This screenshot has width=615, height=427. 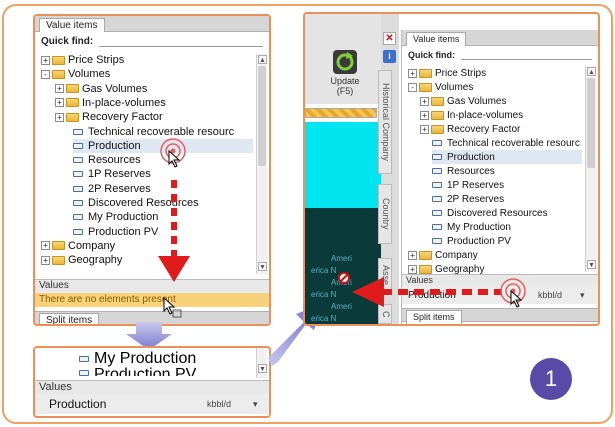 What do you see at coordinates (261, 363) in the screenshot?
I see `zoom-scrollbar: ▼` at bounding box center [261, 363].